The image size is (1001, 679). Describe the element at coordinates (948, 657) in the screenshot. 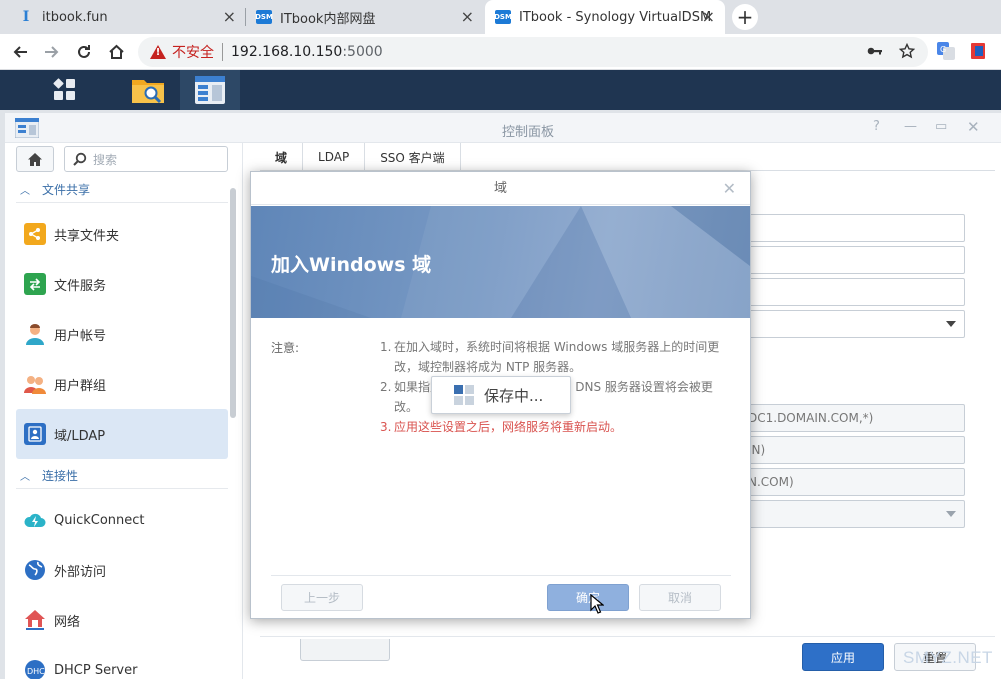

I see `watermark-text: SMYZ.NET` at that location.